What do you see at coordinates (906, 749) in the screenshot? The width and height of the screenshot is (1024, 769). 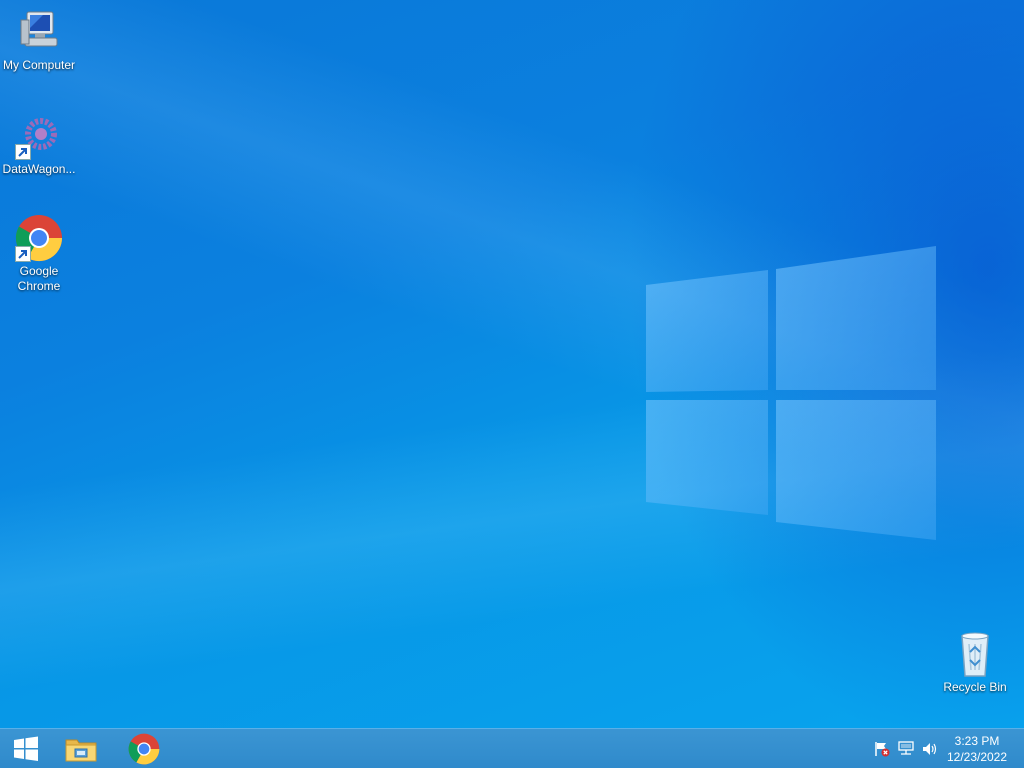 I see `network-icon` at bounding box center [906, 749].